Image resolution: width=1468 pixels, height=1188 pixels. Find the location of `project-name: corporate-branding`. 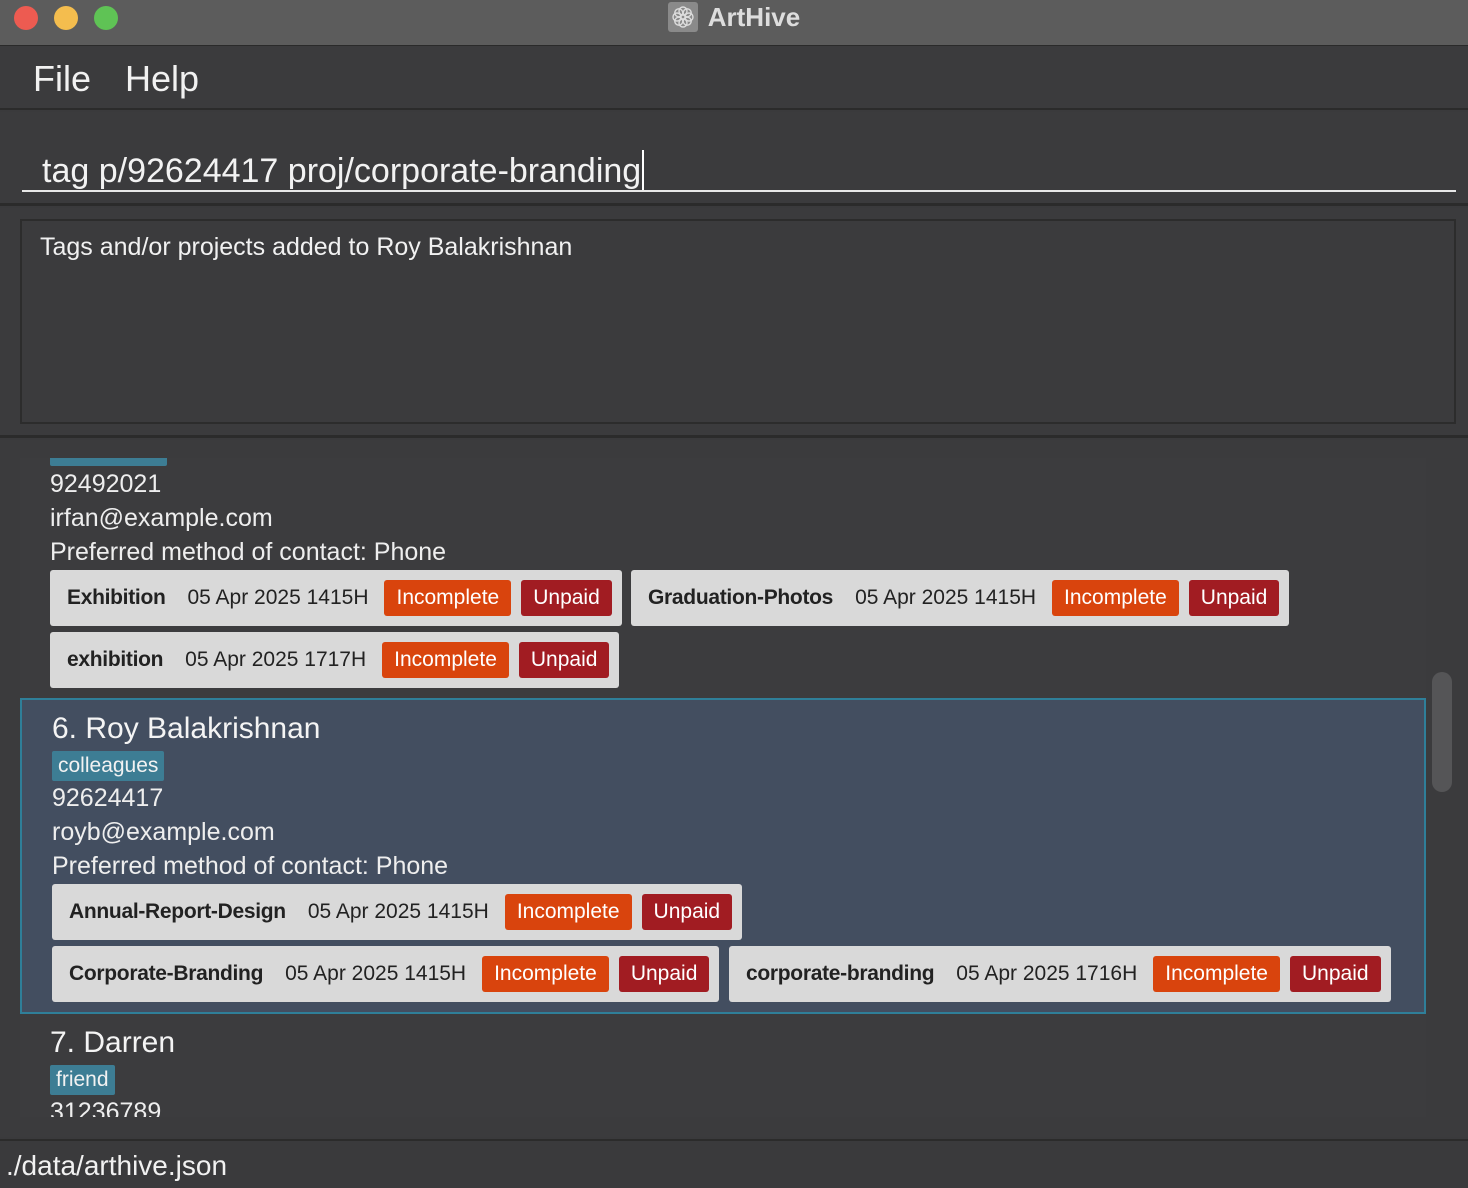

project-name: corporate-branding is located at coordinates (840, 973).